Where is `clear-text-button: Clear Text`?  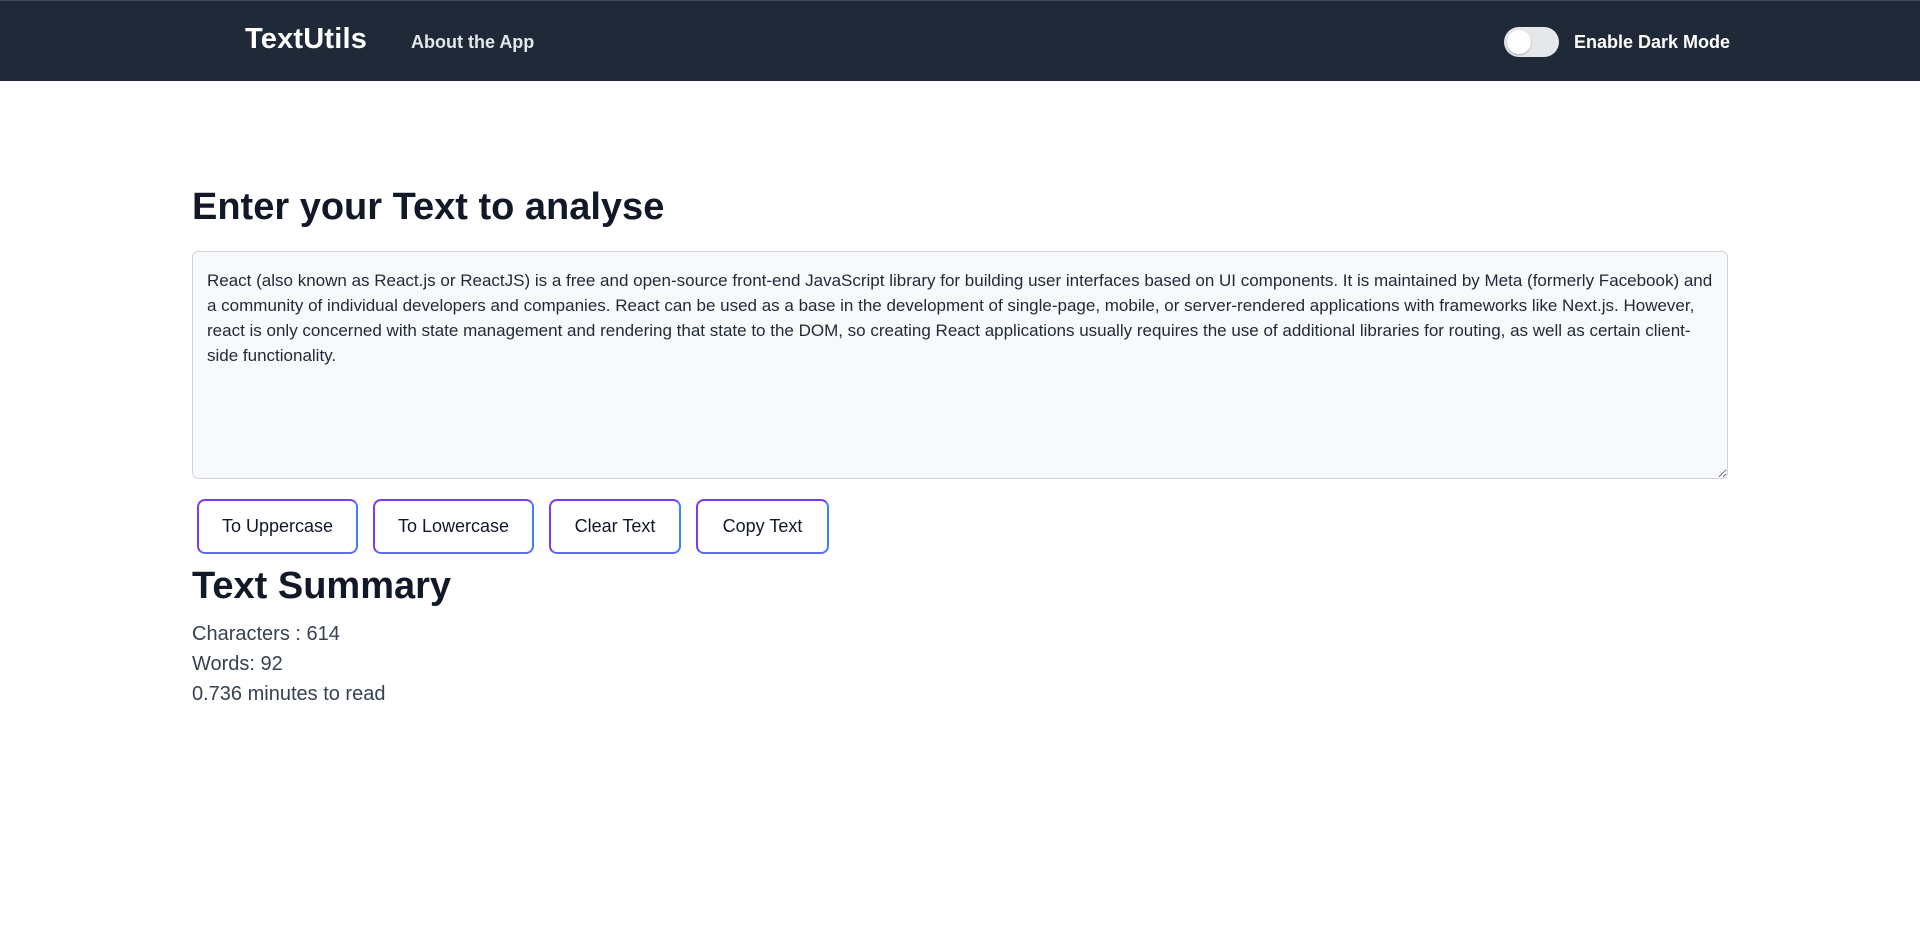 clear-text-button: Clear Text is located at coordinates (615, 526).